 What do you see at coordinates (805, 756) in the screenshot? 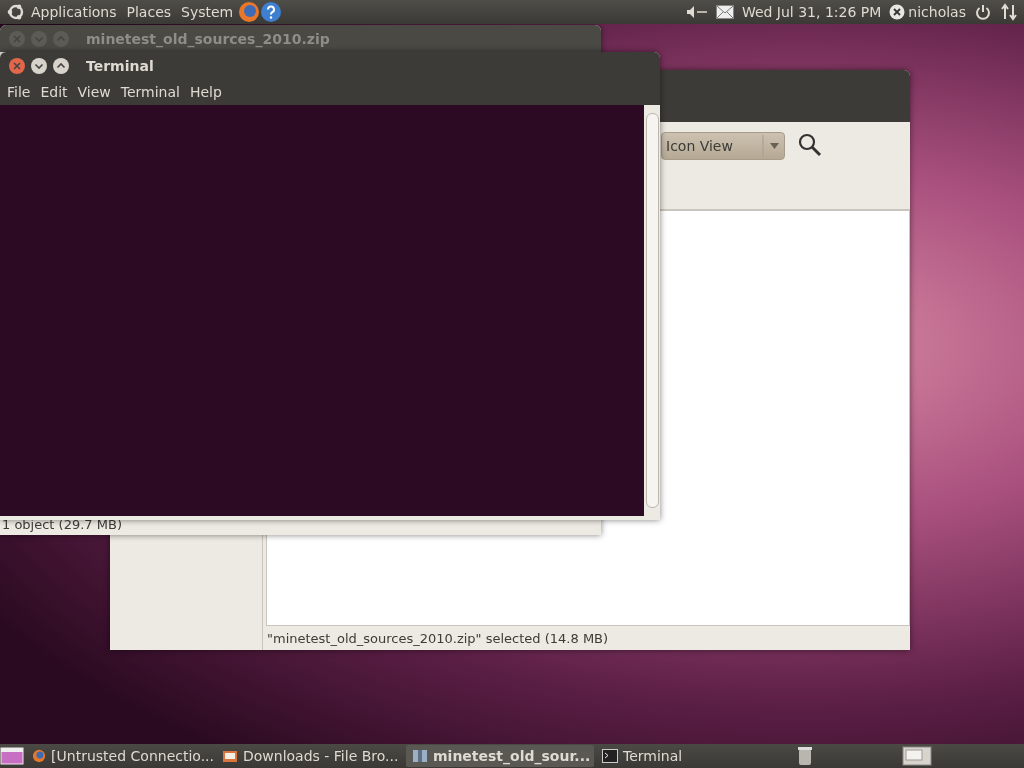
I see `trash-icon` at bounding box center [805, 756].